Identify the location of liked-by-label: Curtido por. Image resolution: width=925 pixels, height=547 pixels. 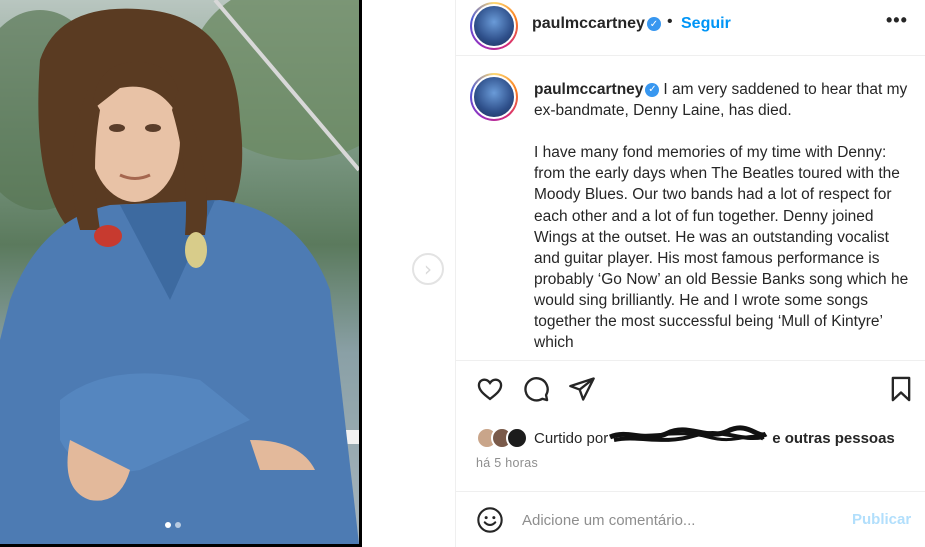
(571, 438).